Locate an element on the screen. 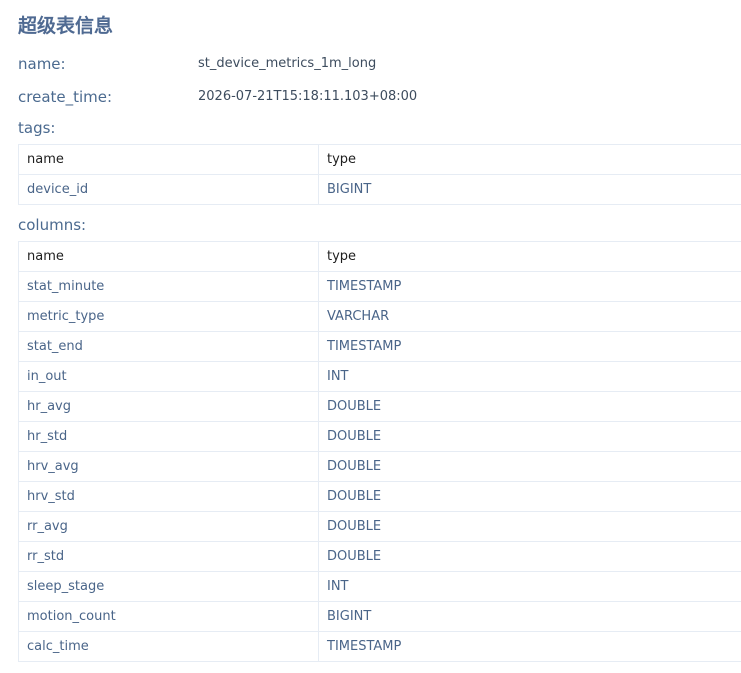 The height and width of the screenshot is (673, 741). table-row: rr_avg DOUBLE is located at coordinates (379, 526).